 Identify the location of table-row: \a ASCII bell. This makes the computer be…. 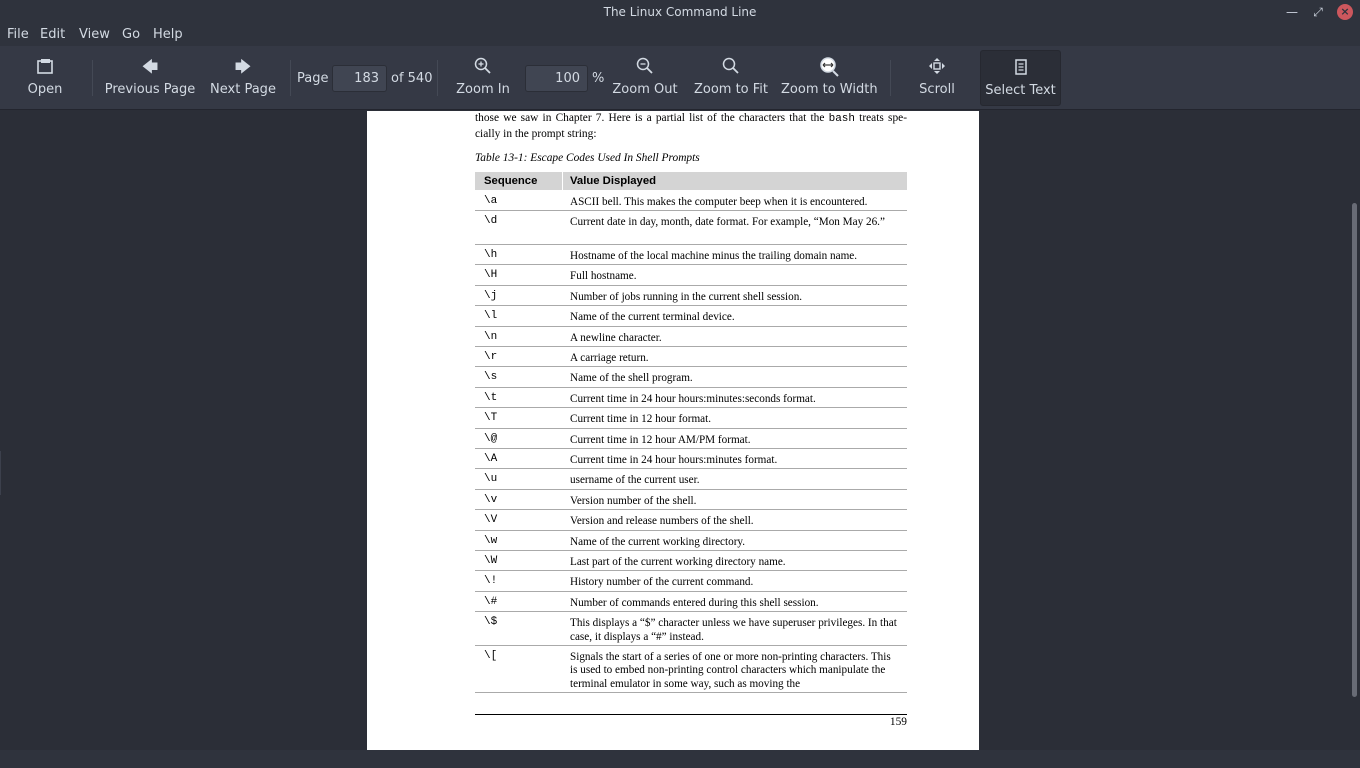
(691, 201).